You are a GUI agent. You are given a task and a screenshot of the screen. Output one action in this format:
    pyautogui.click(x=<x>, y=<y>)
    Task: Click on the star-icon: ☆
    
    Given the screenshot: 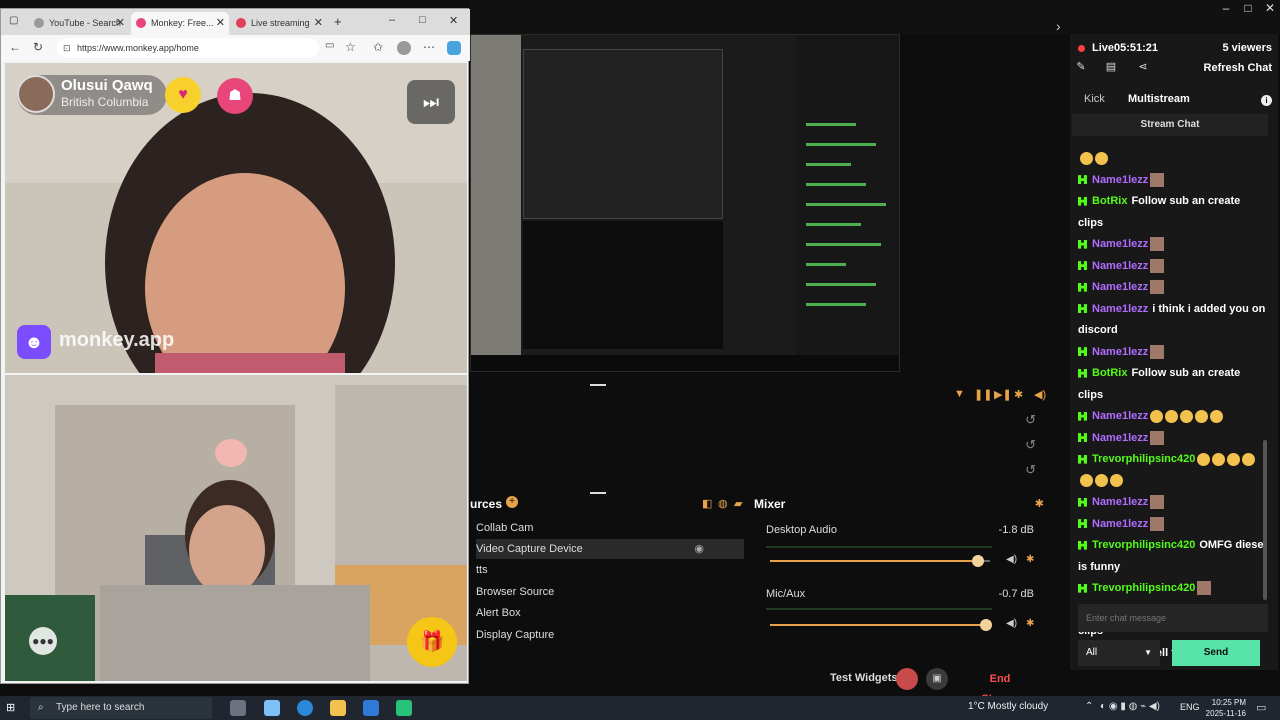 What is the action you would take?
    pyautogui.click(x=350, y=47)
    